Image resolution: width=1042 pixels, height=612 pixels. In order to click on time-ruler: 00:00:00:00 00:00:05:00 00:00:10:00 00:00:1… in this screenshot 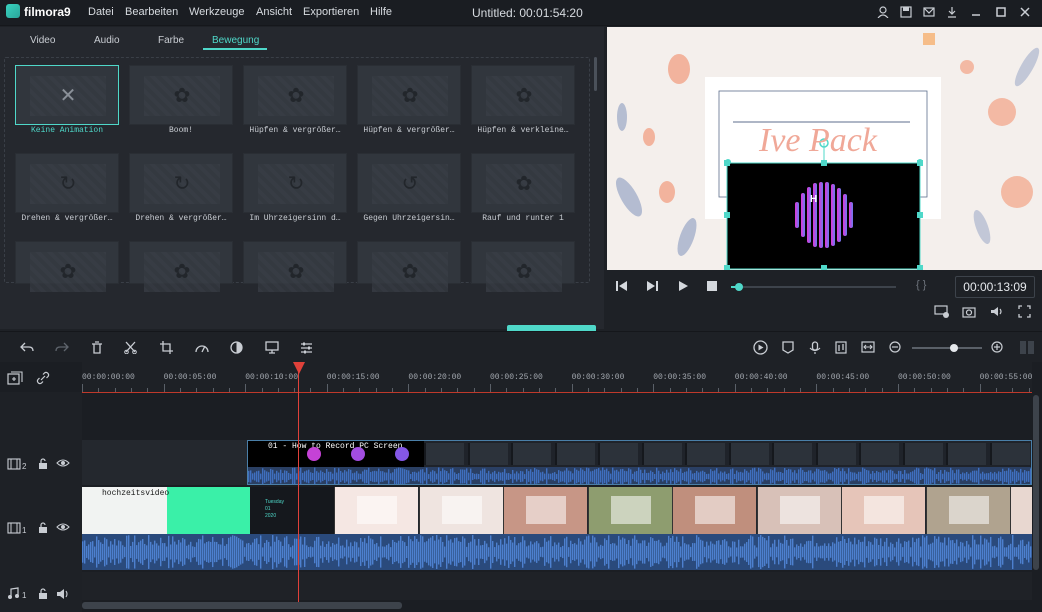, I will do `click(557, 377)`.